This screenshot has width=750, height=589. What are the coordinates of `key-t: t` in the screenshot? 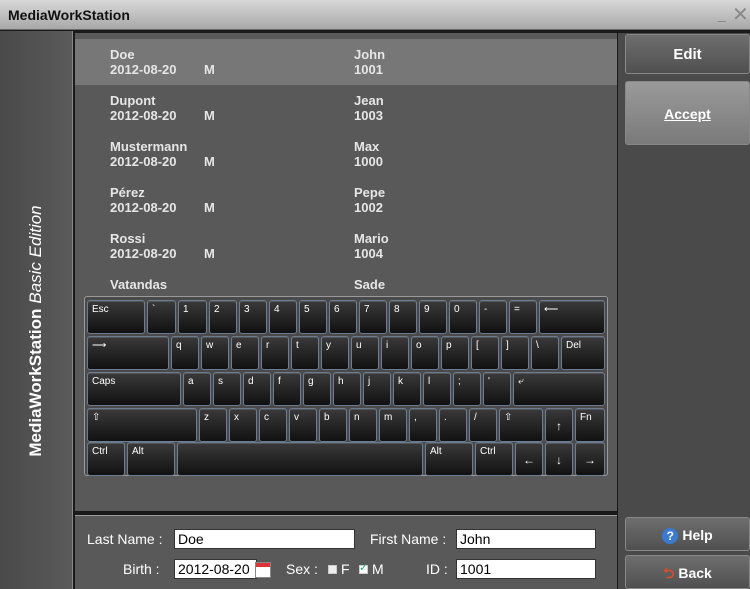 It's located at (305, 353).